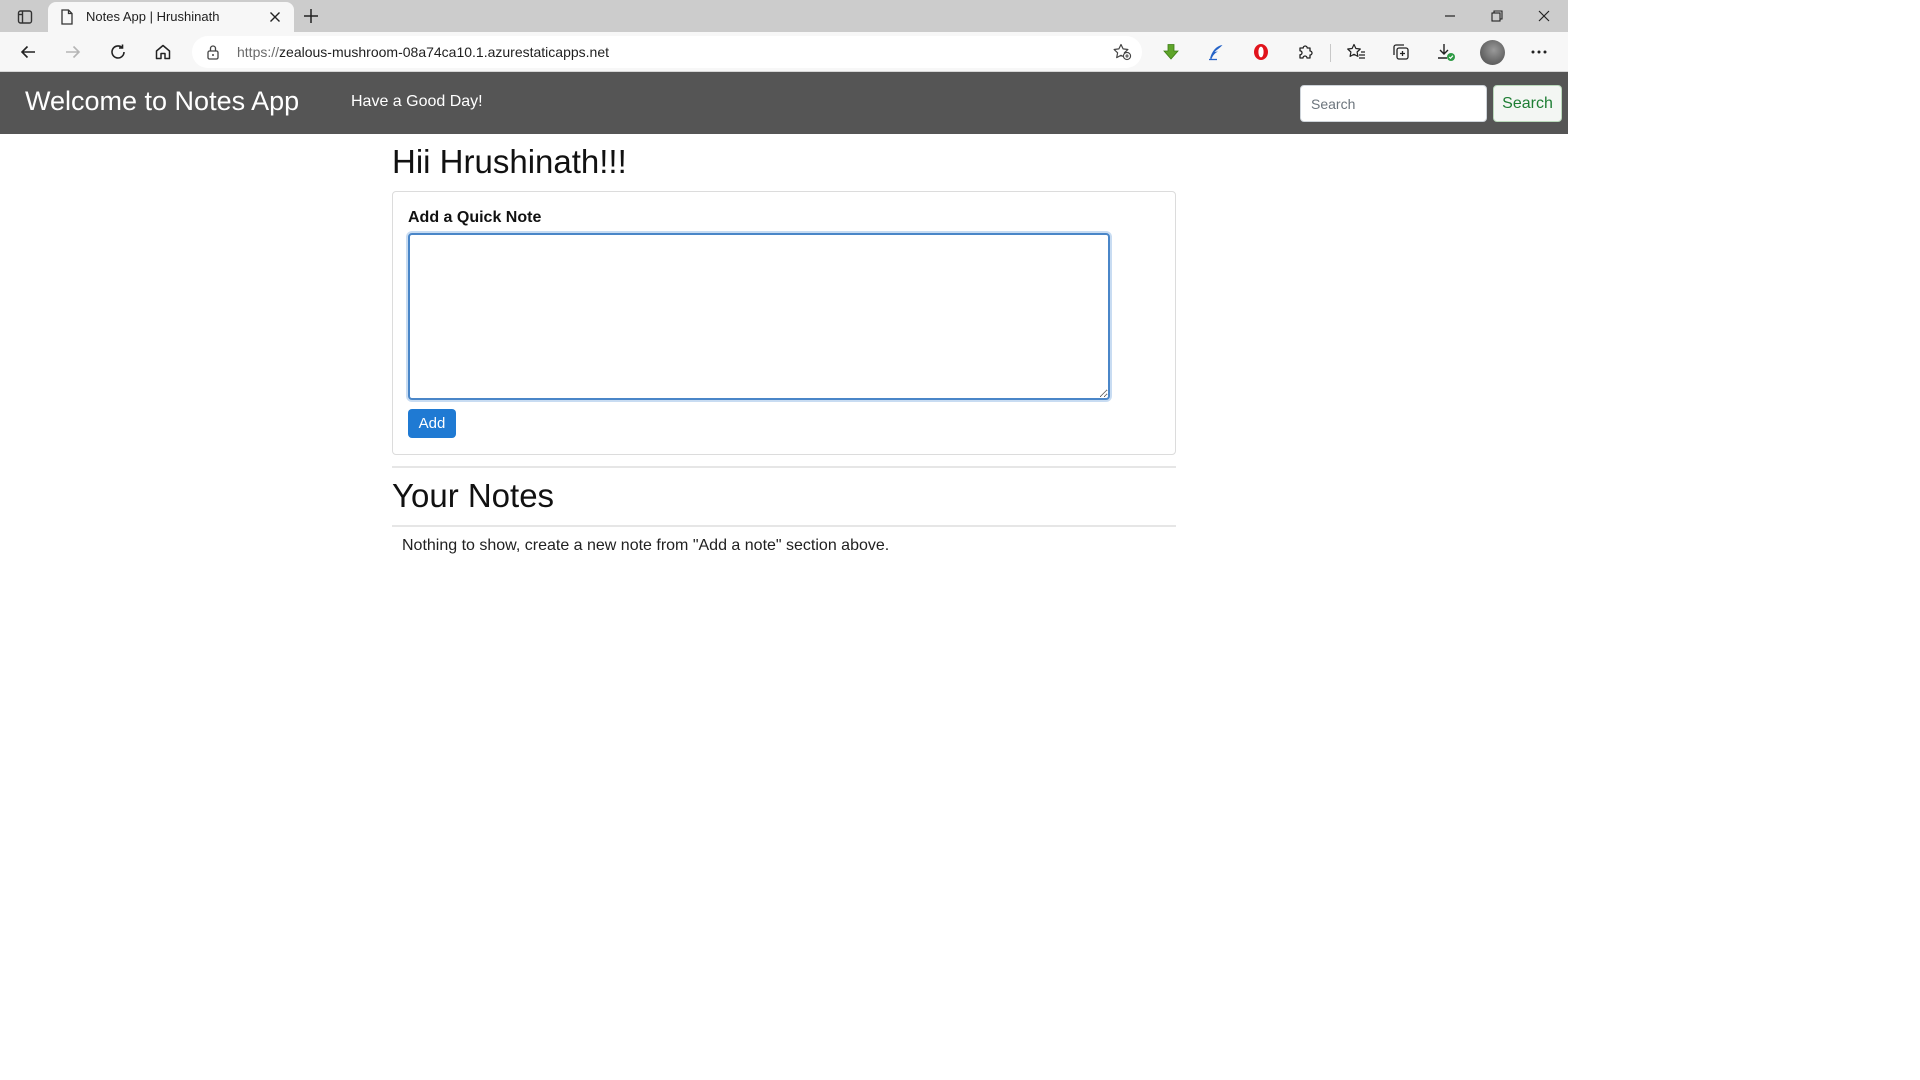 The image size is (1920, 1080). I want to click on search-input, so click(1393, 103).